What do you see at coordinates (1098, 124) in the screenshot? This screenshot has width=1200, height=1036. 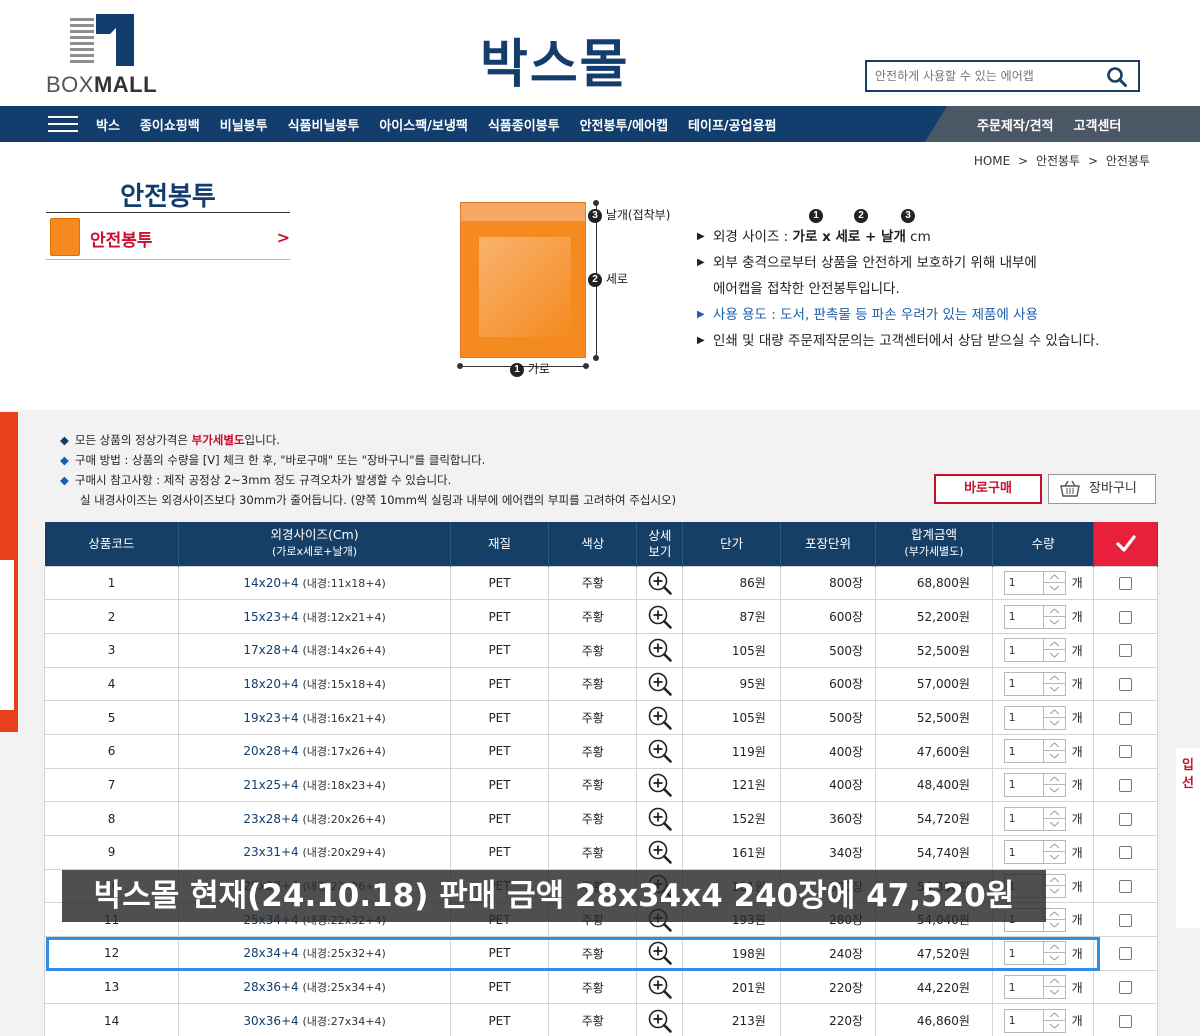 I see `nav-item-customer-center: 고객센터` at bounding box center [1098, 124].